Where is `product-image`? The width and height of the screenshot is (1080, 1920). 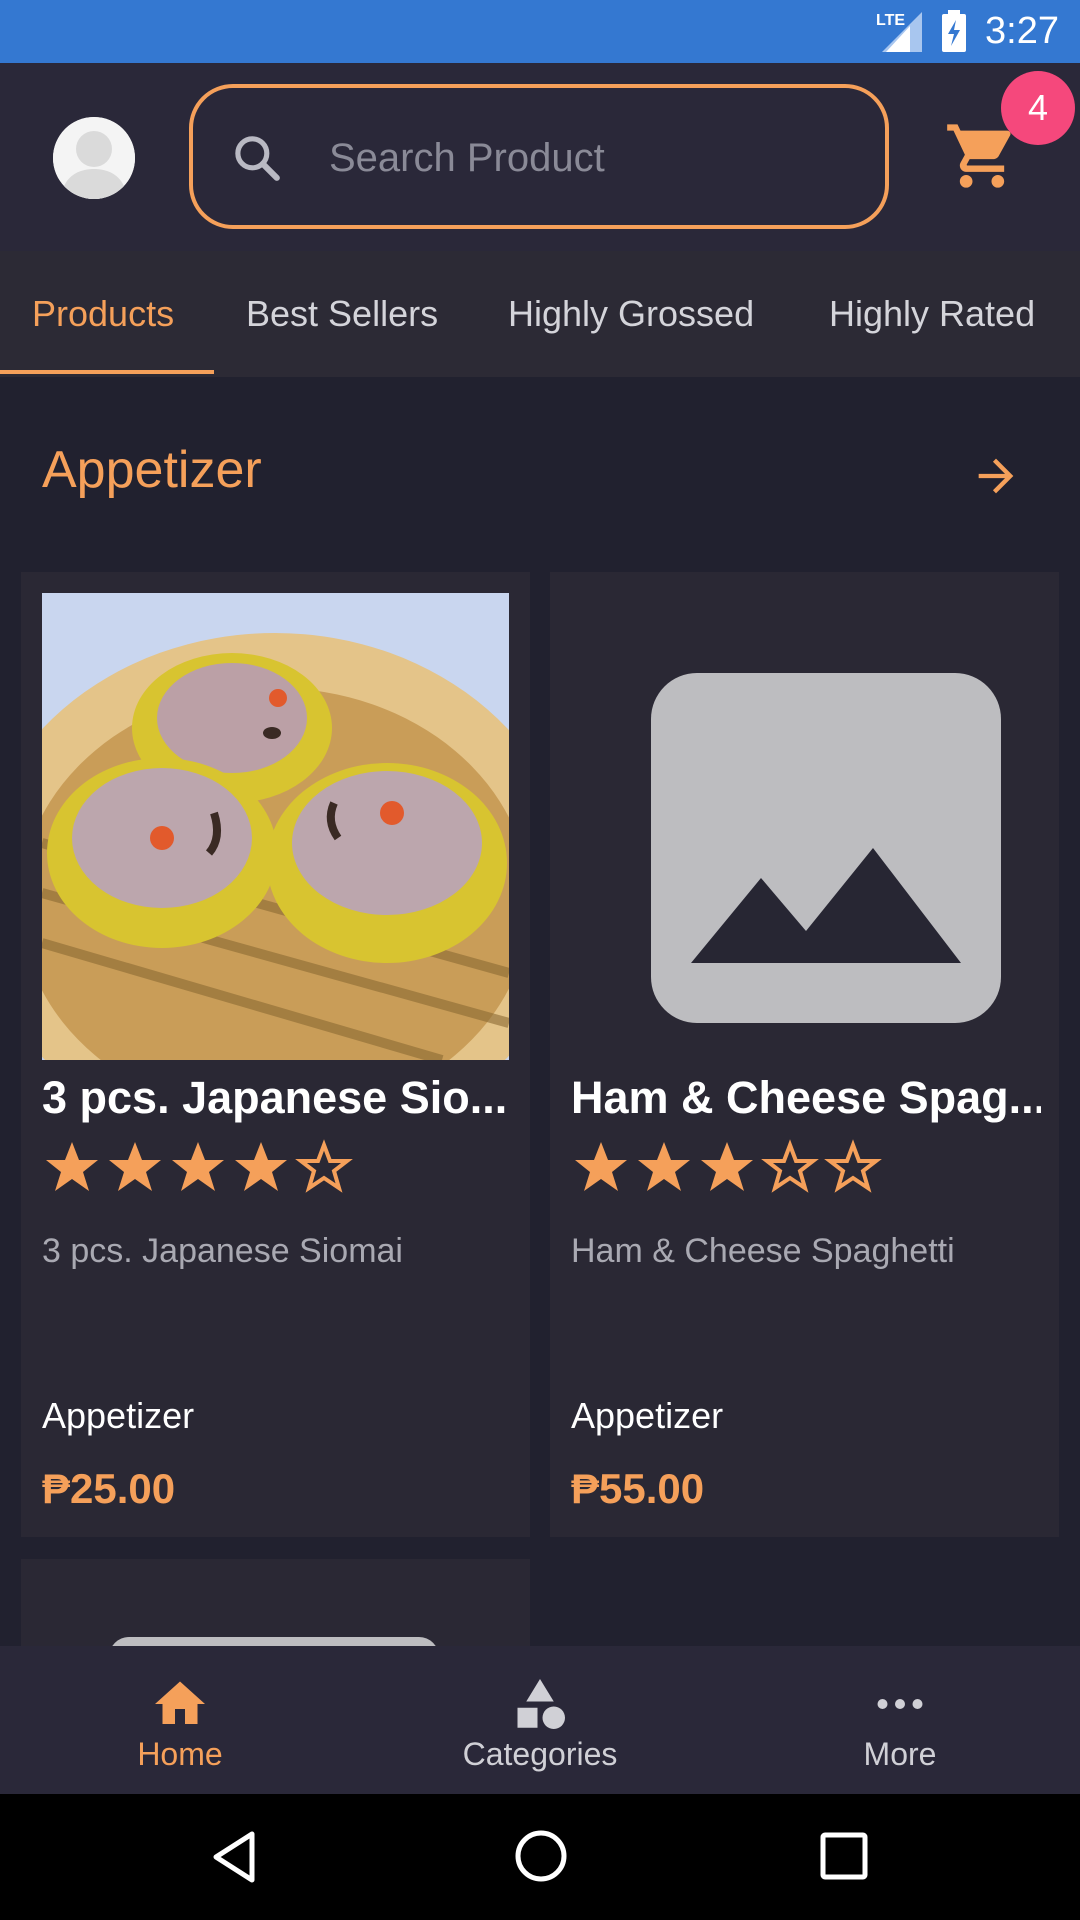
product-image is located at coordinates (275, 826).